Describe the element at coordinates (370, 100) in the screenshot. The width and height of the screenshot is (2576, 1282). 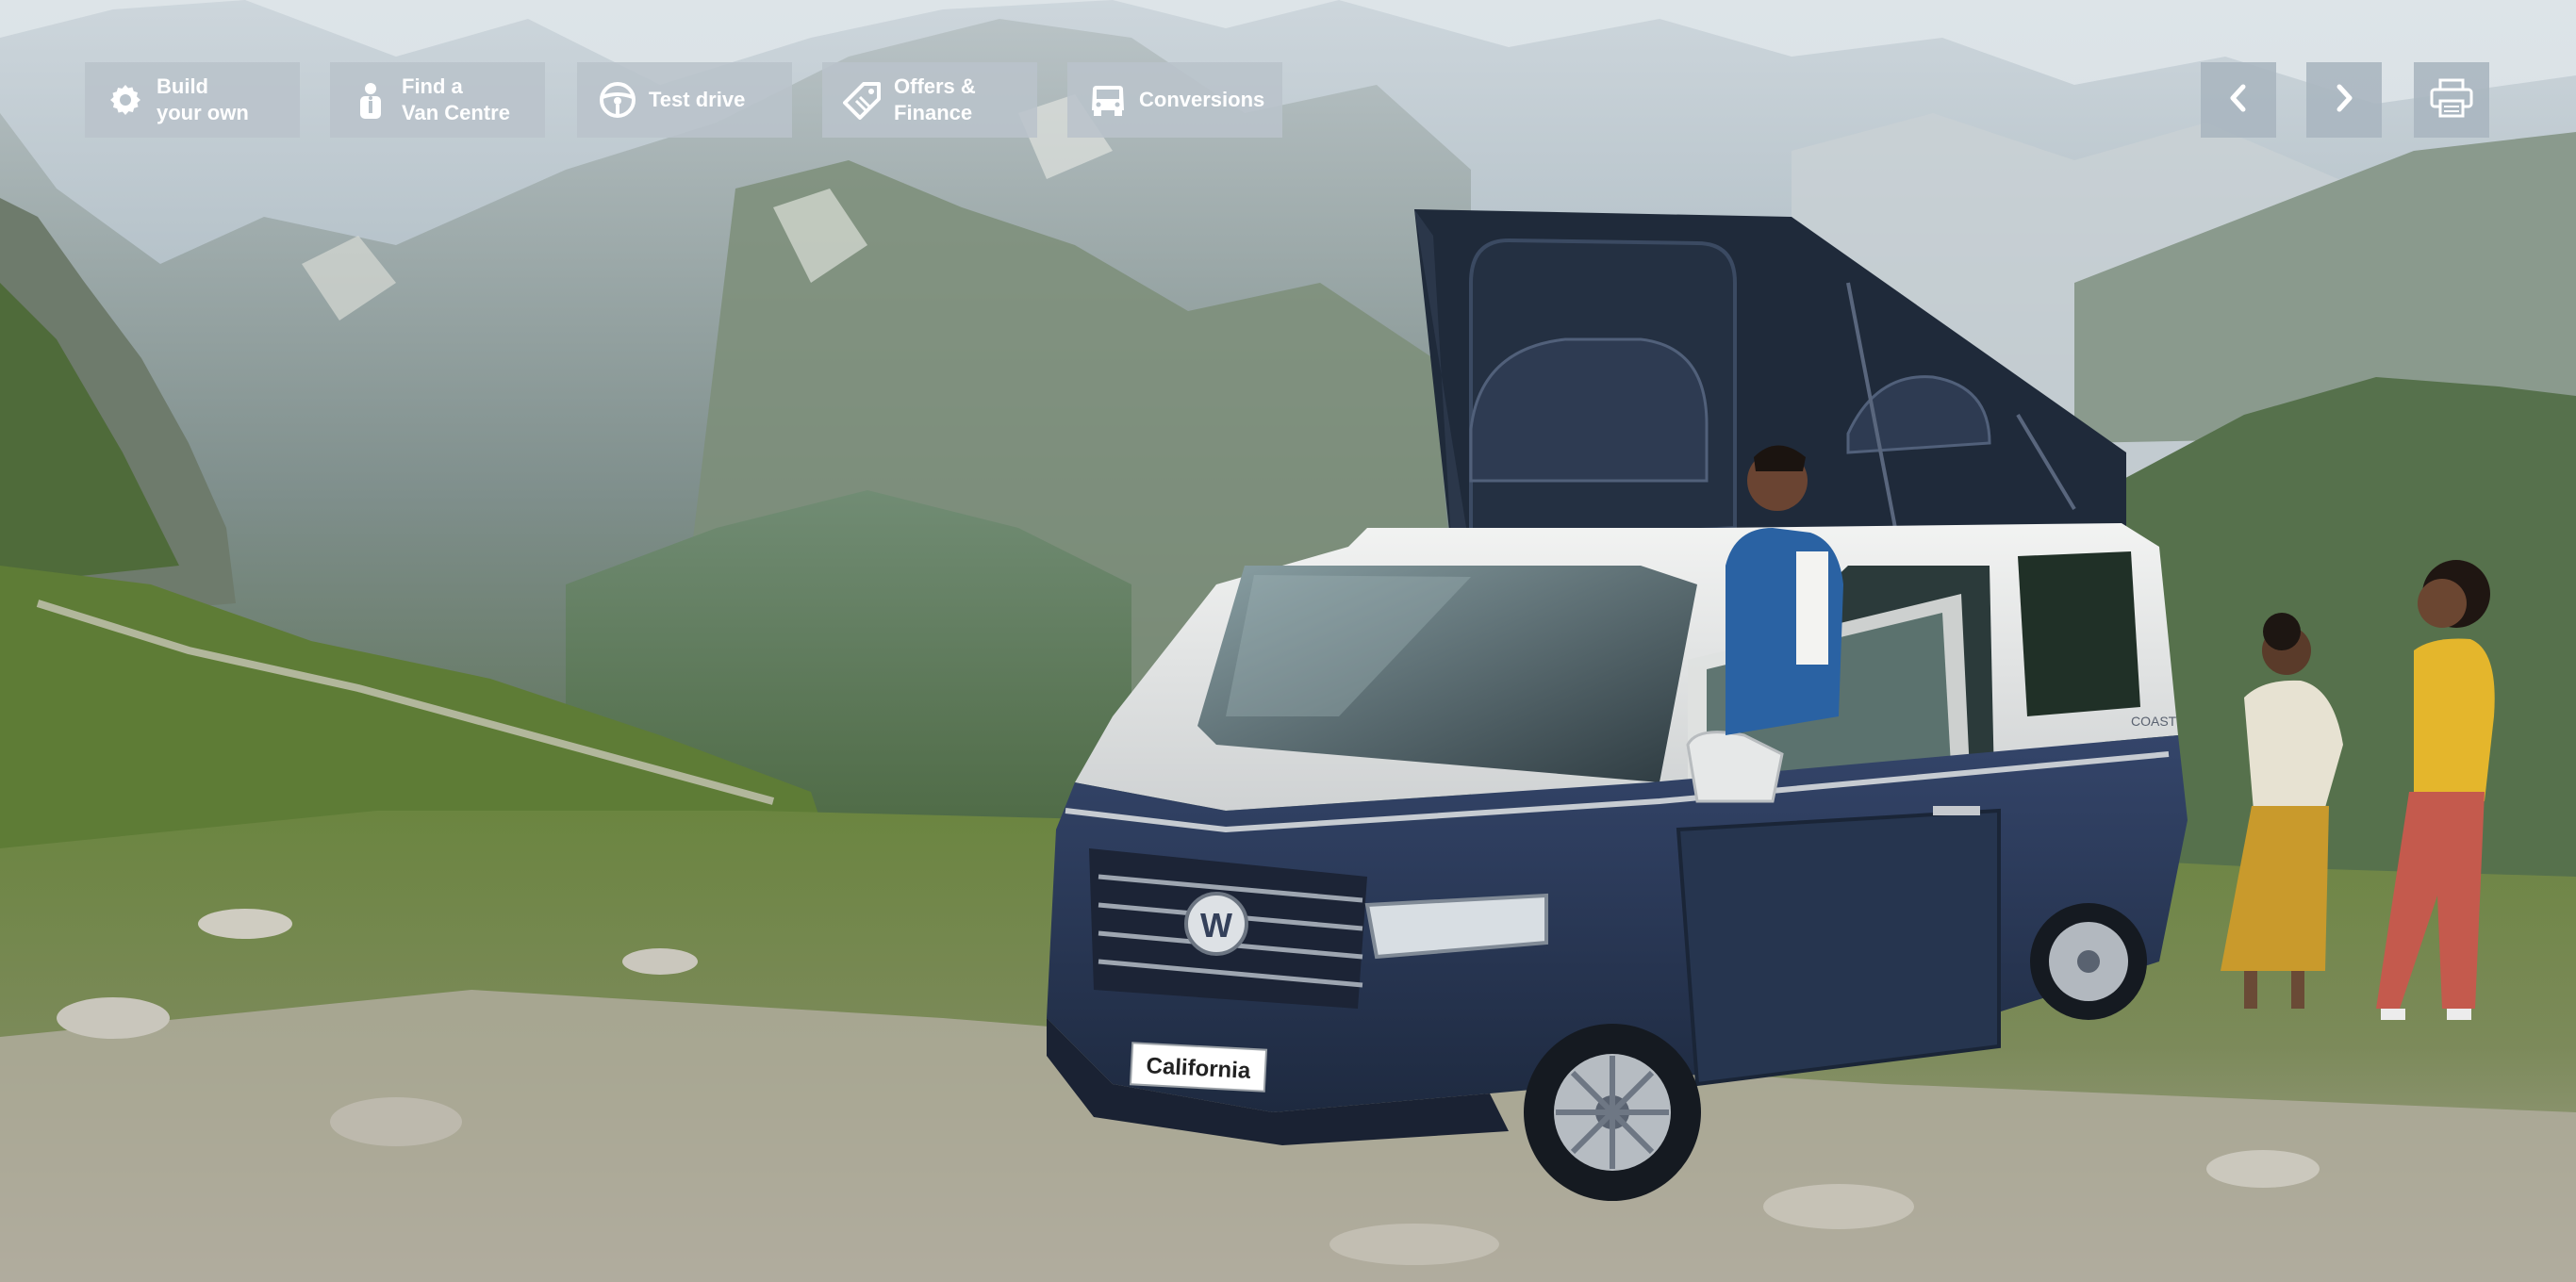
I see `info-person-icon` at that location.